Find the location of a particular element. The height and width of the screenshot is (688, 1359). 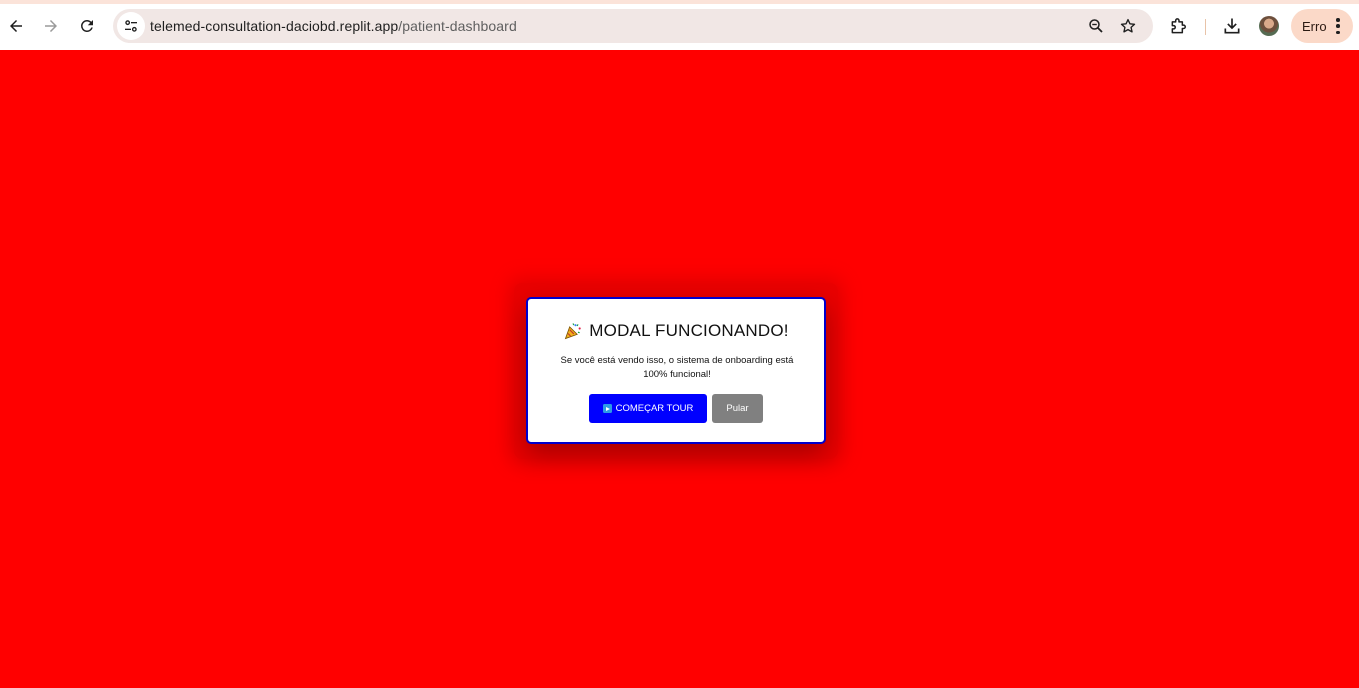

modal-title-text: MODAL FUNCIONANDO! is located at coordinates (689, 330).